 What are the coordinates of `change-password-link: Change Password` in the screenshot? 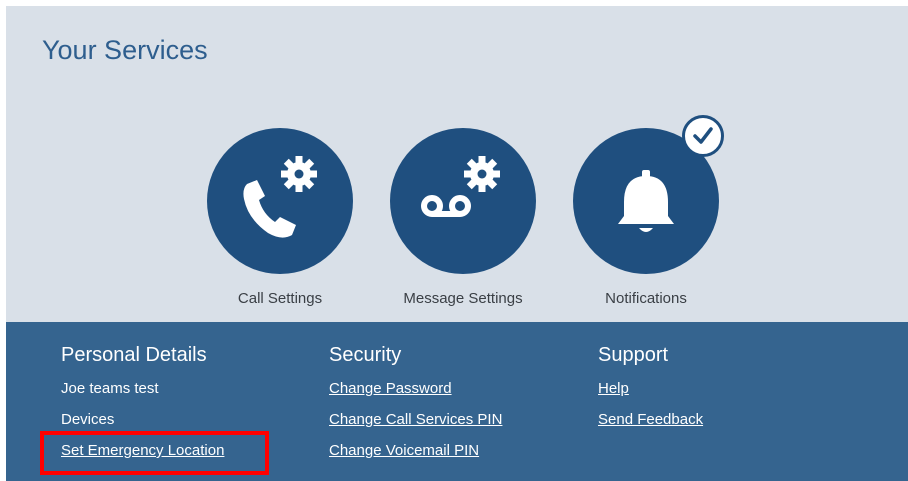 It's located at (415, 388).